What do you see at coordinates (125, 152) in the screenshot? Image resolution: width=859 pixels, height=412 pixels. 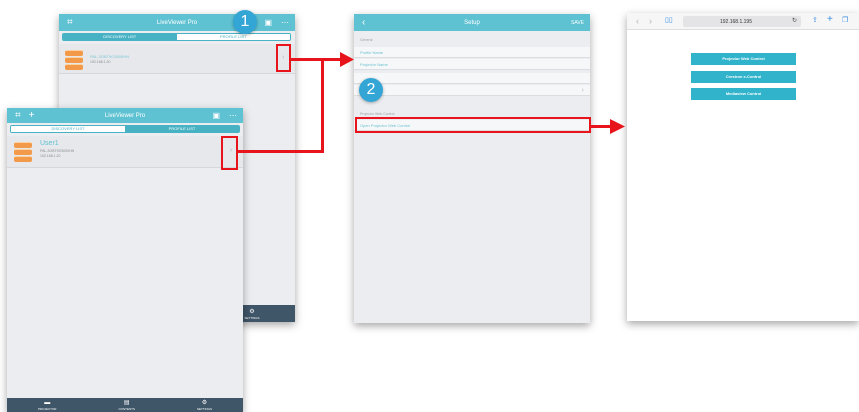 I see `profile-device-row: User1 PAL-3OBT9O3000HN 192.168.1.20 ›` at bounding box center [125, 152].